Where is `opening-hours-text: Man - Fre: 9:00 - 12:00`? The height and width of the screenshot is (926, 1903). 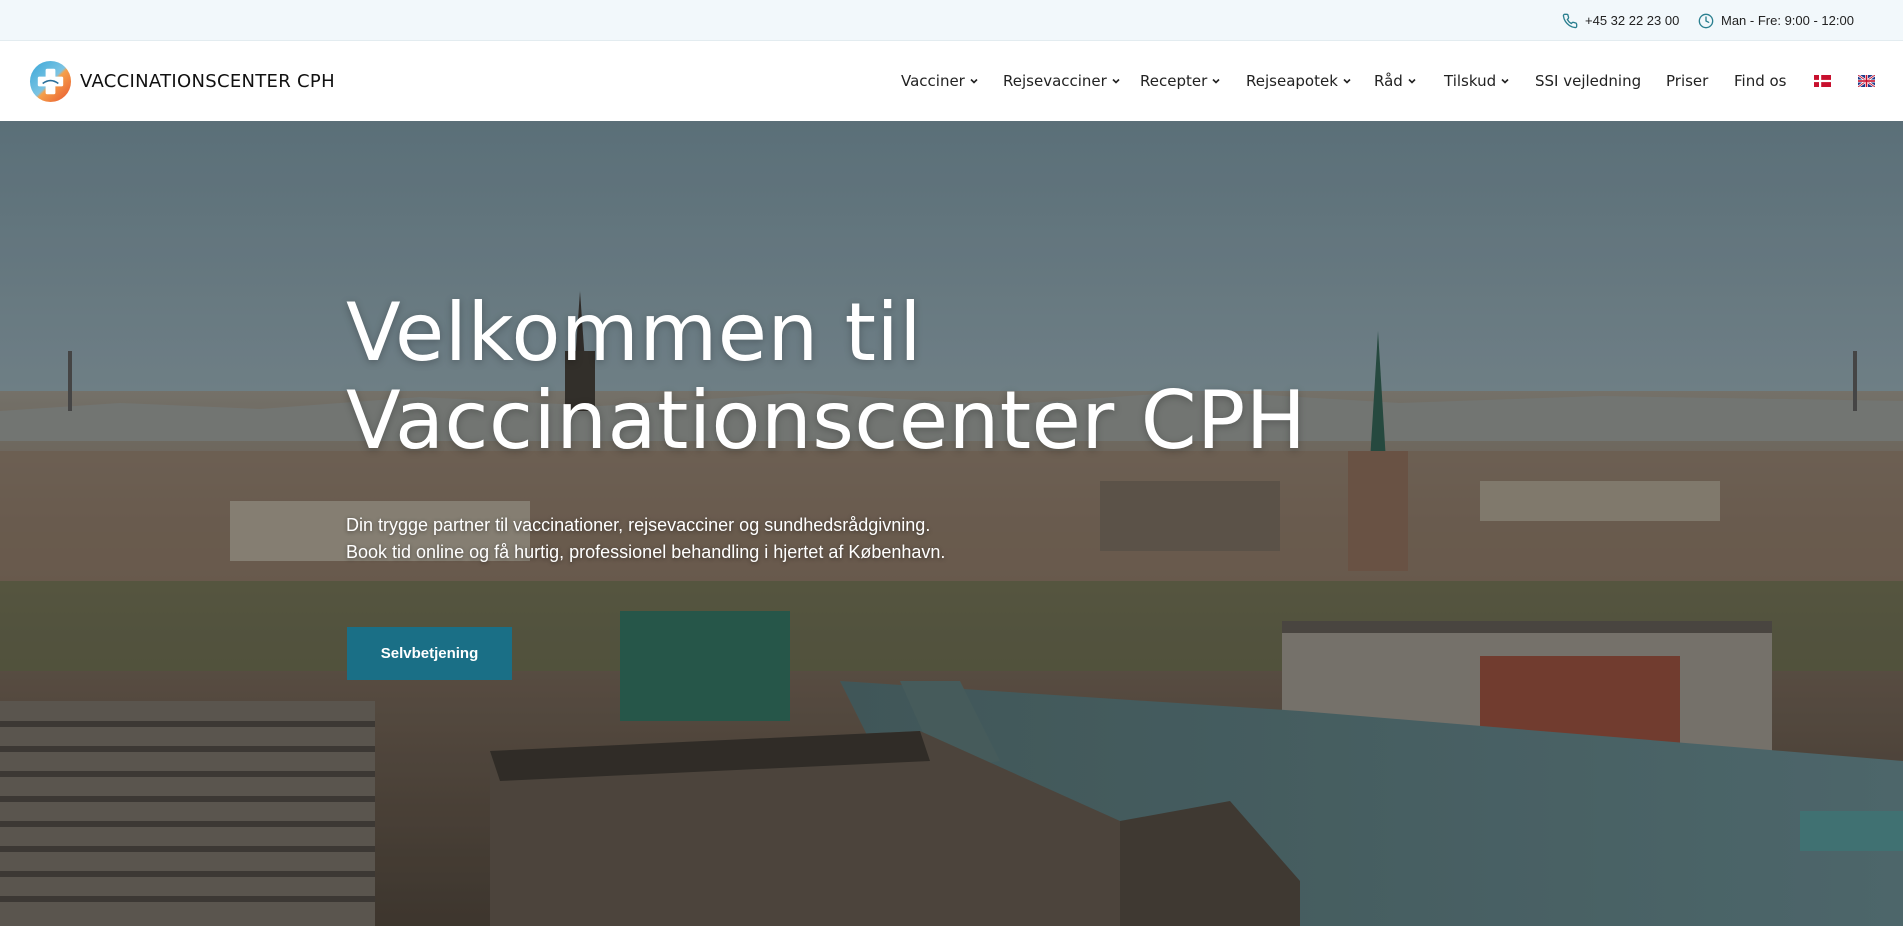 opening-hours-text: Man - Fre: 9:00 - 12:00 is located at coordinates (1787, 20).